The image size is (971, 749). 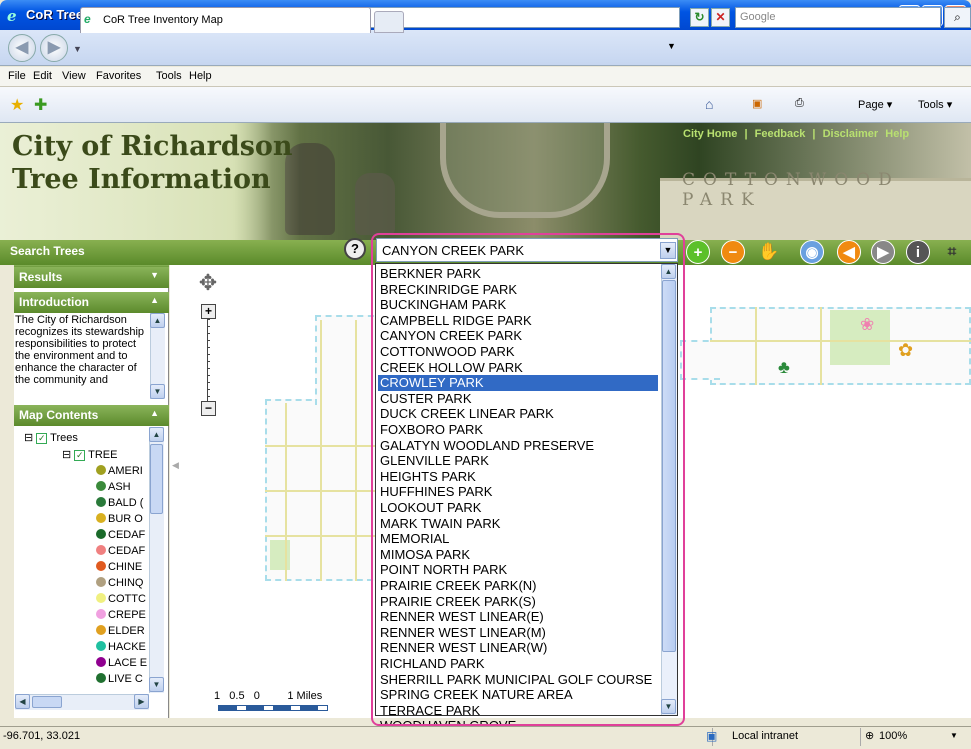 What do you see at coordinates (127, 615) in the screenshot?
I see `legend-label: CREPE` at bounding box center [127, 615].